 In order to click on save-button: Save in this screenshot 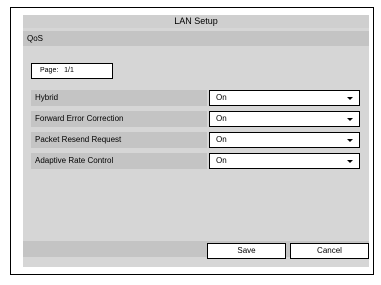, I will do `click(246, 251)`.